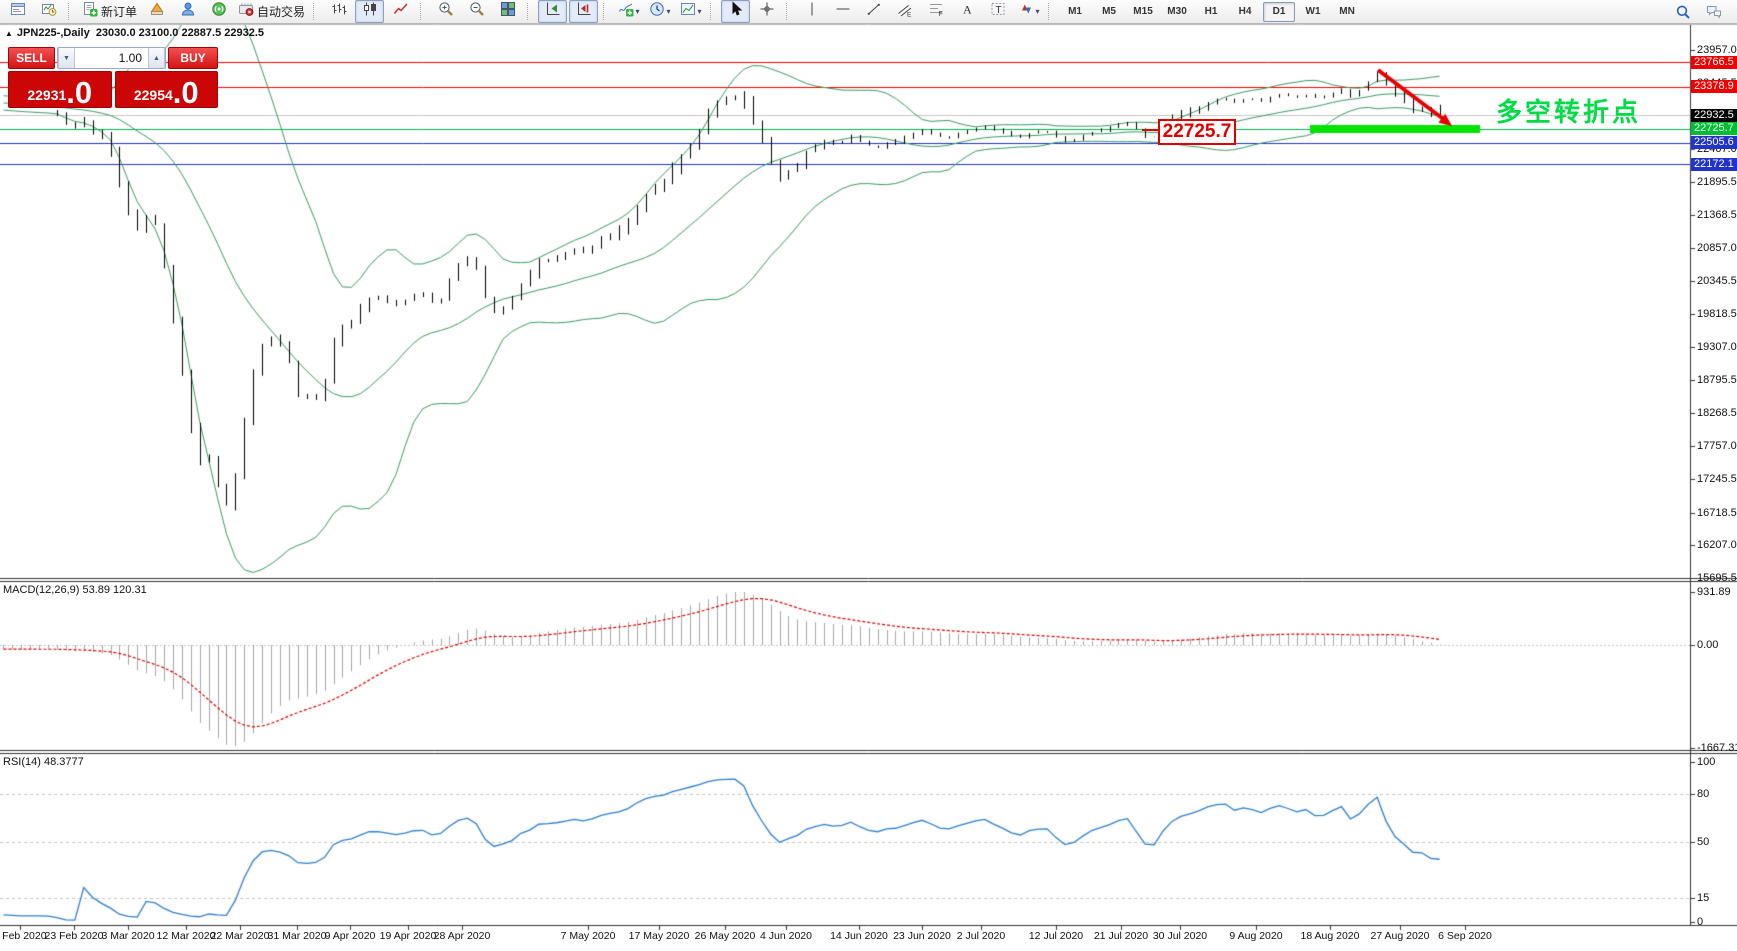  I want to click on volume-input, so click(111, 58).